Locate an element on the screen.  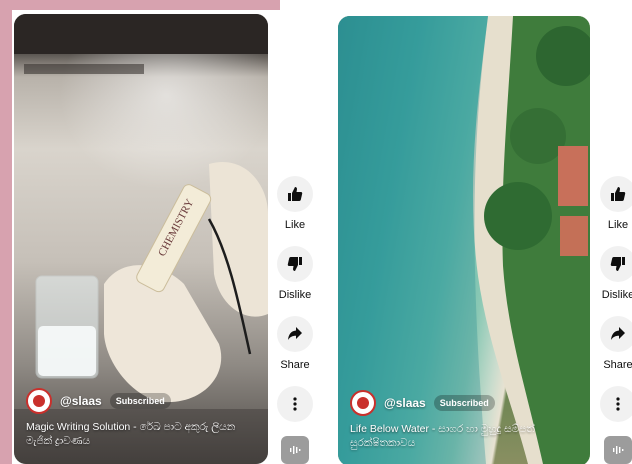
selection-border-left is located at coordinates (6, 232).